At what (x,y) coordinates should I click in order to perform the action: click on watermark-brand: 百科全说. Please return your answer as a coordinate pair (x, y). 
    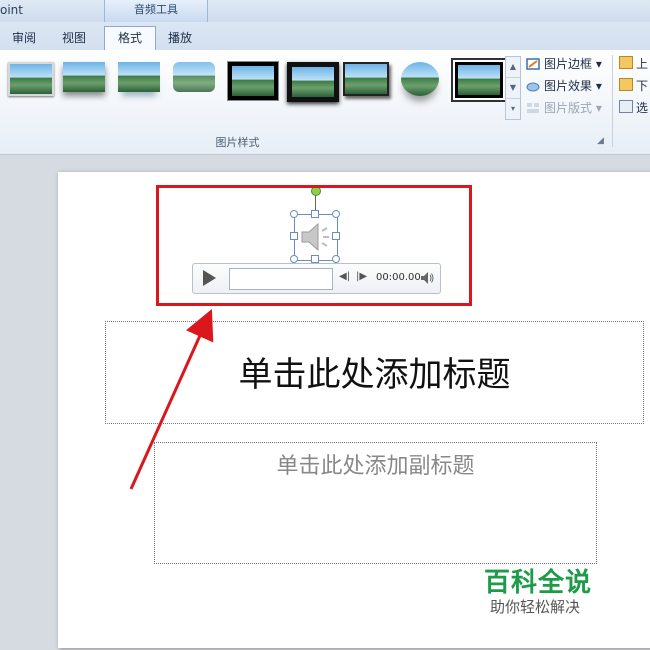
    Looking at the image, I should click on (538, 583).